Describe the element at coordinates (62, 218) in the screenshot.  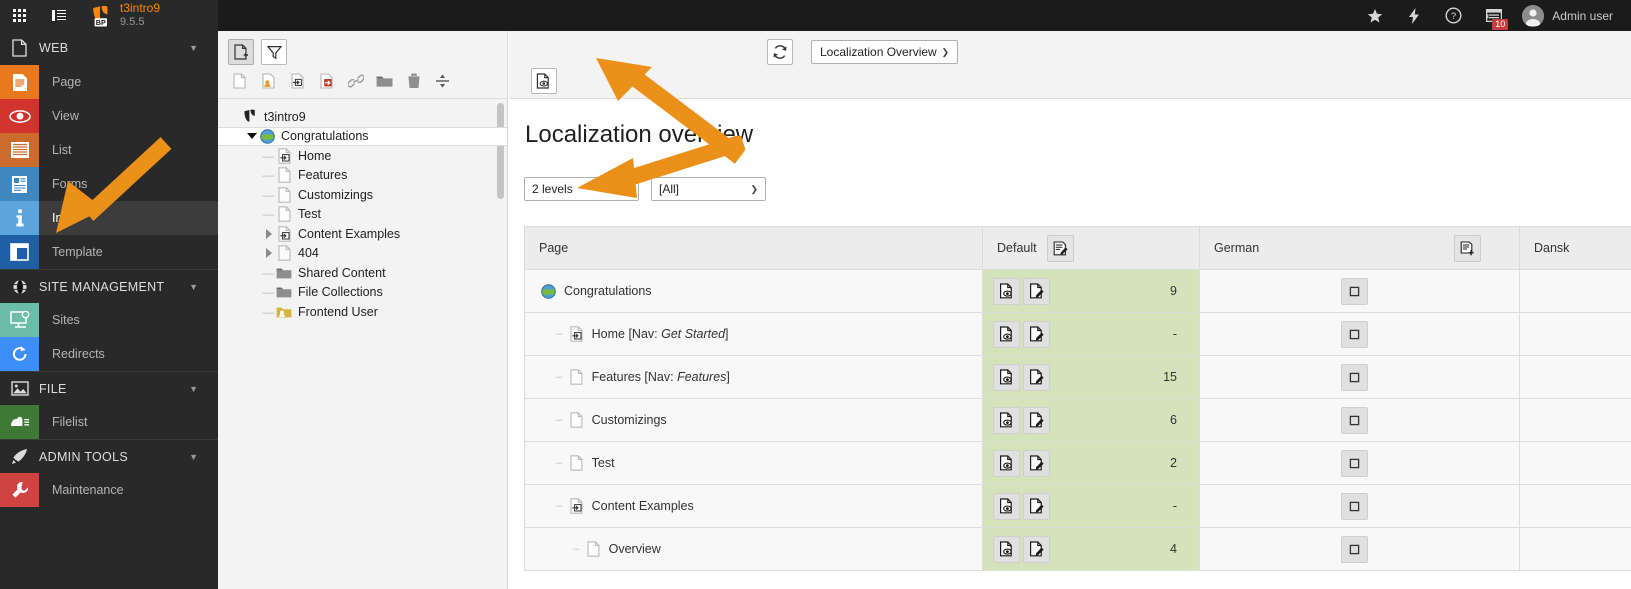
I see `sidebar-item-label: Info` at that location.